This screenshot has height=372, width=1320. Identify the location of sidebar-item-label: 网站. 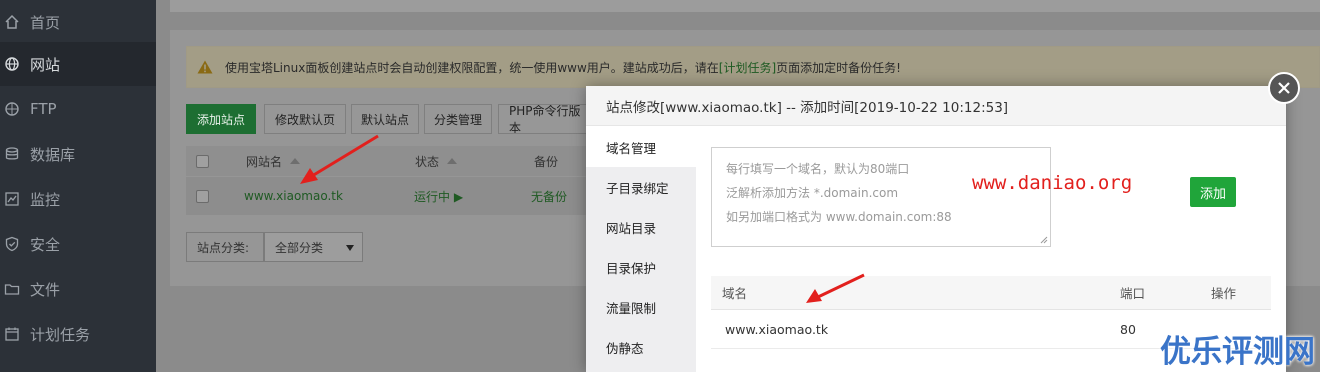
(45, 64).